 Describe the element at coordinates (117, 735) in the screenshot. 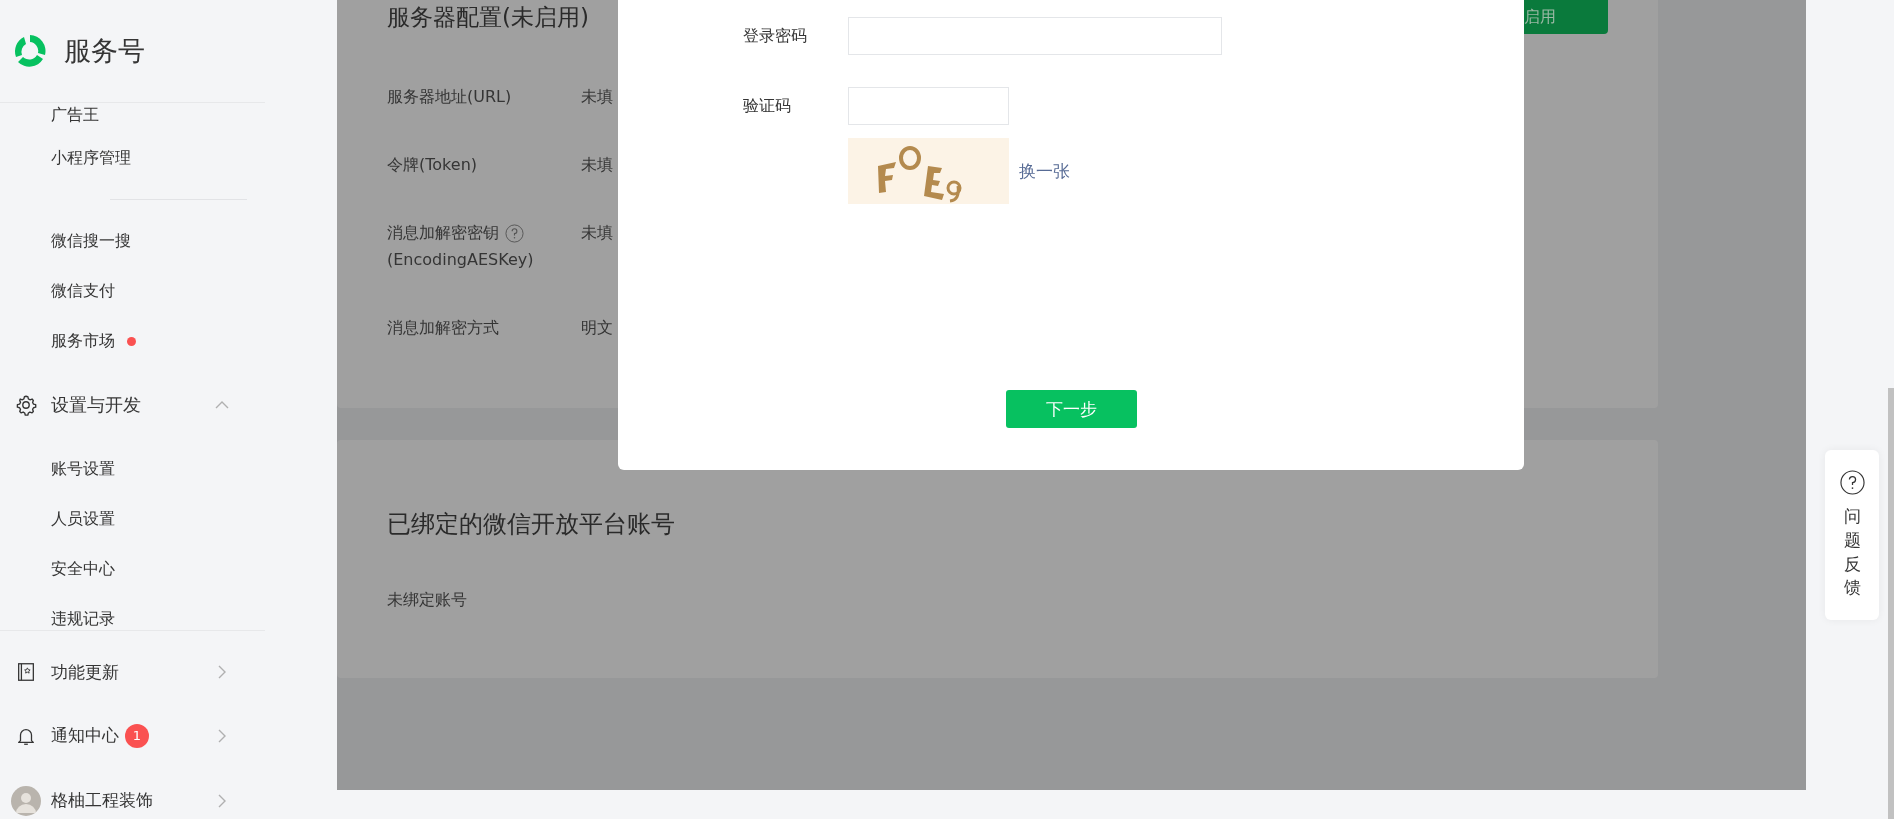

I see `sidebar-link: 通知中心 1` at that location.